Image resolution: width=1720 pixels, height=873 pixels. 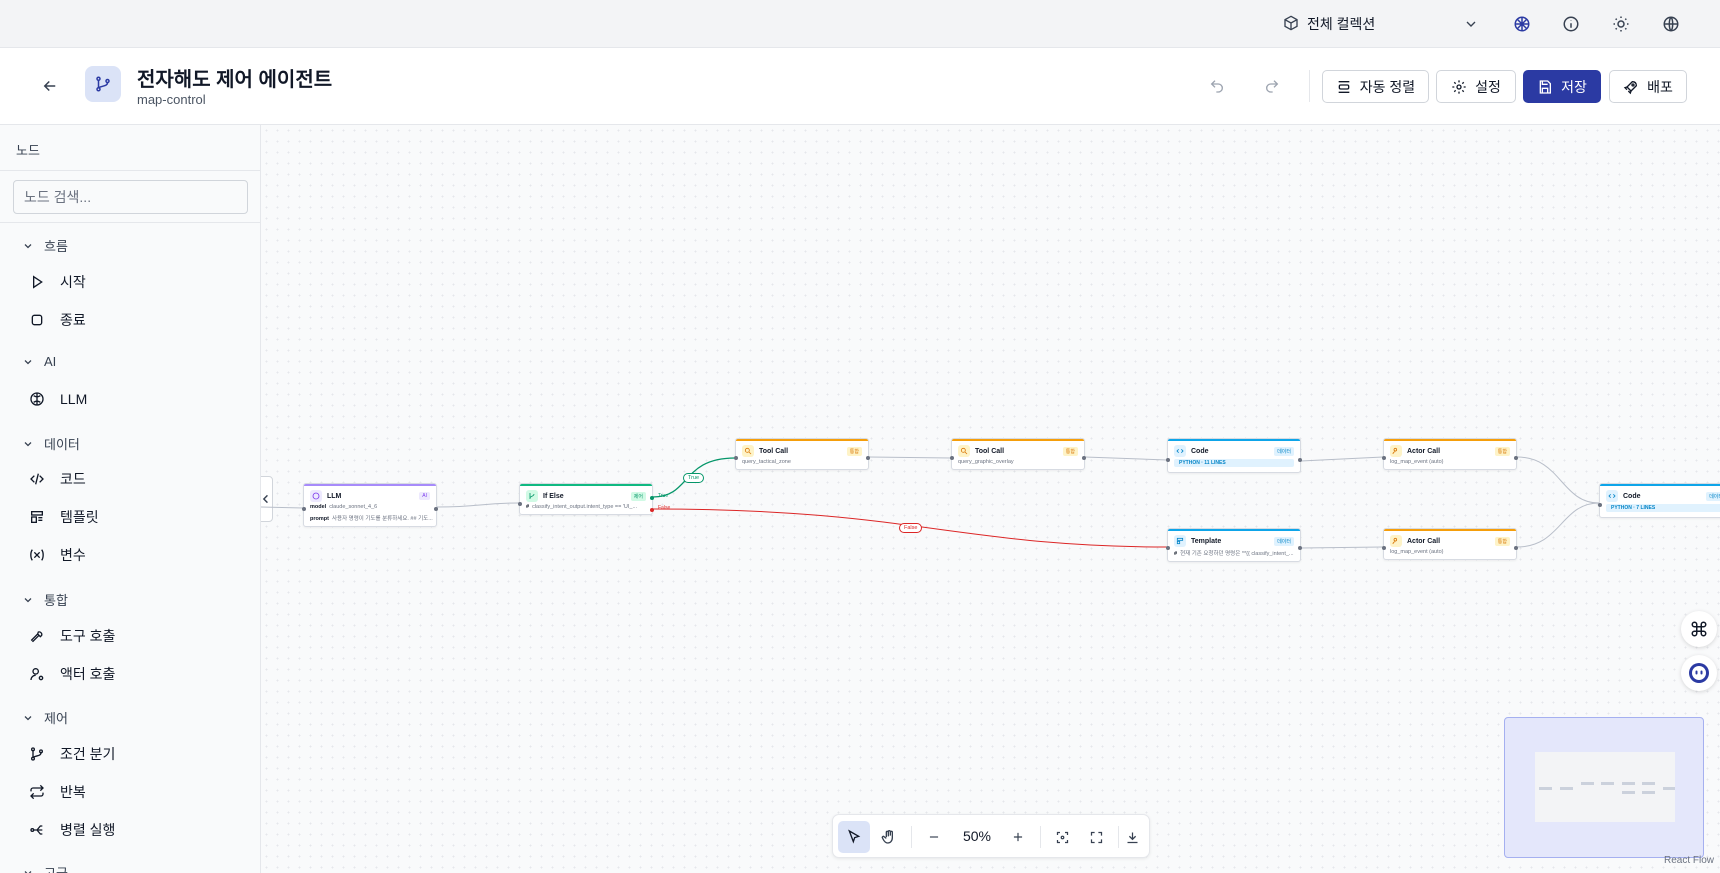 I want to click on undo-button, so click(x=1217, y=86).